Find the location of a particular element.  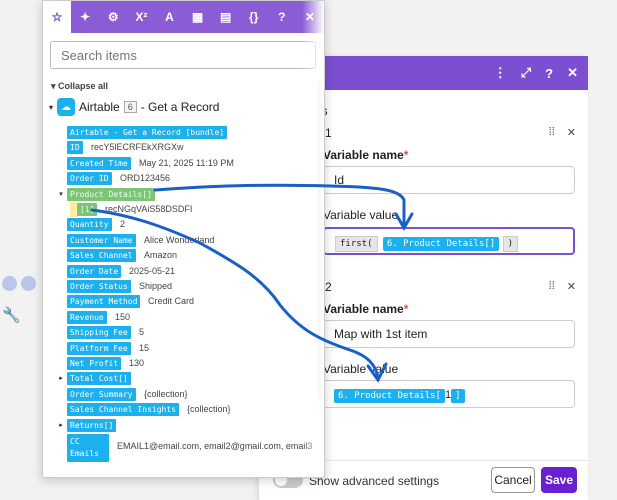

overflow-fade is located at coordinates (313, 239).